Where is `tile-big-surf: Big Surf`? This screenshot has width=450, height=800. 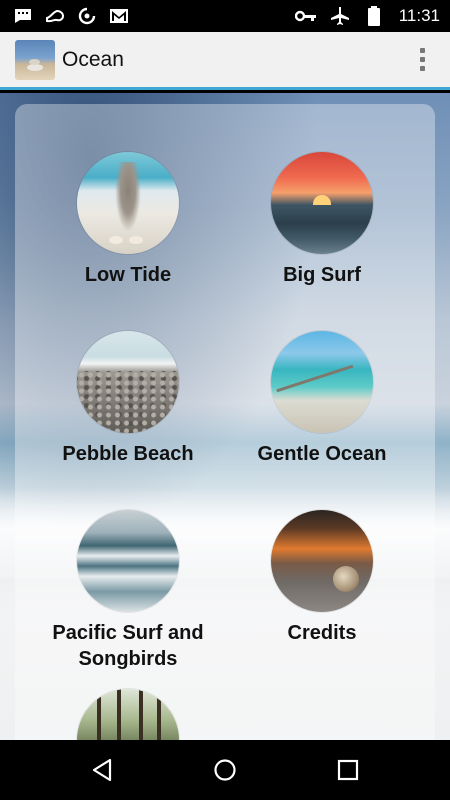 tile-big-surf: Big Surf is located at coordinates (322, 220).